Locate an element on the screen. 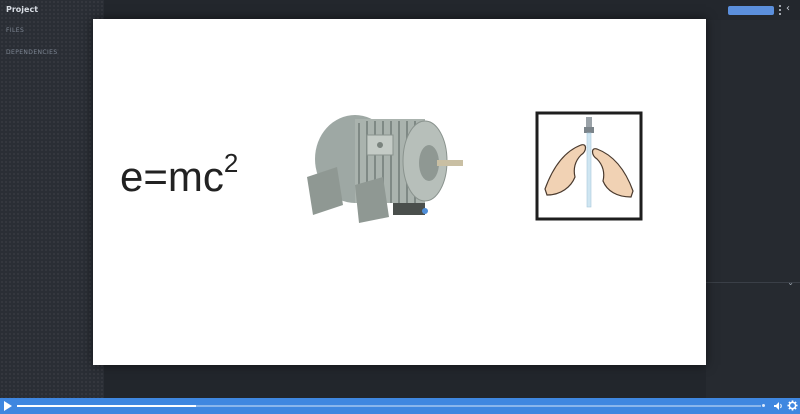 The image size is (800, 414). player-control-bar is located at coordinates (400, 406).